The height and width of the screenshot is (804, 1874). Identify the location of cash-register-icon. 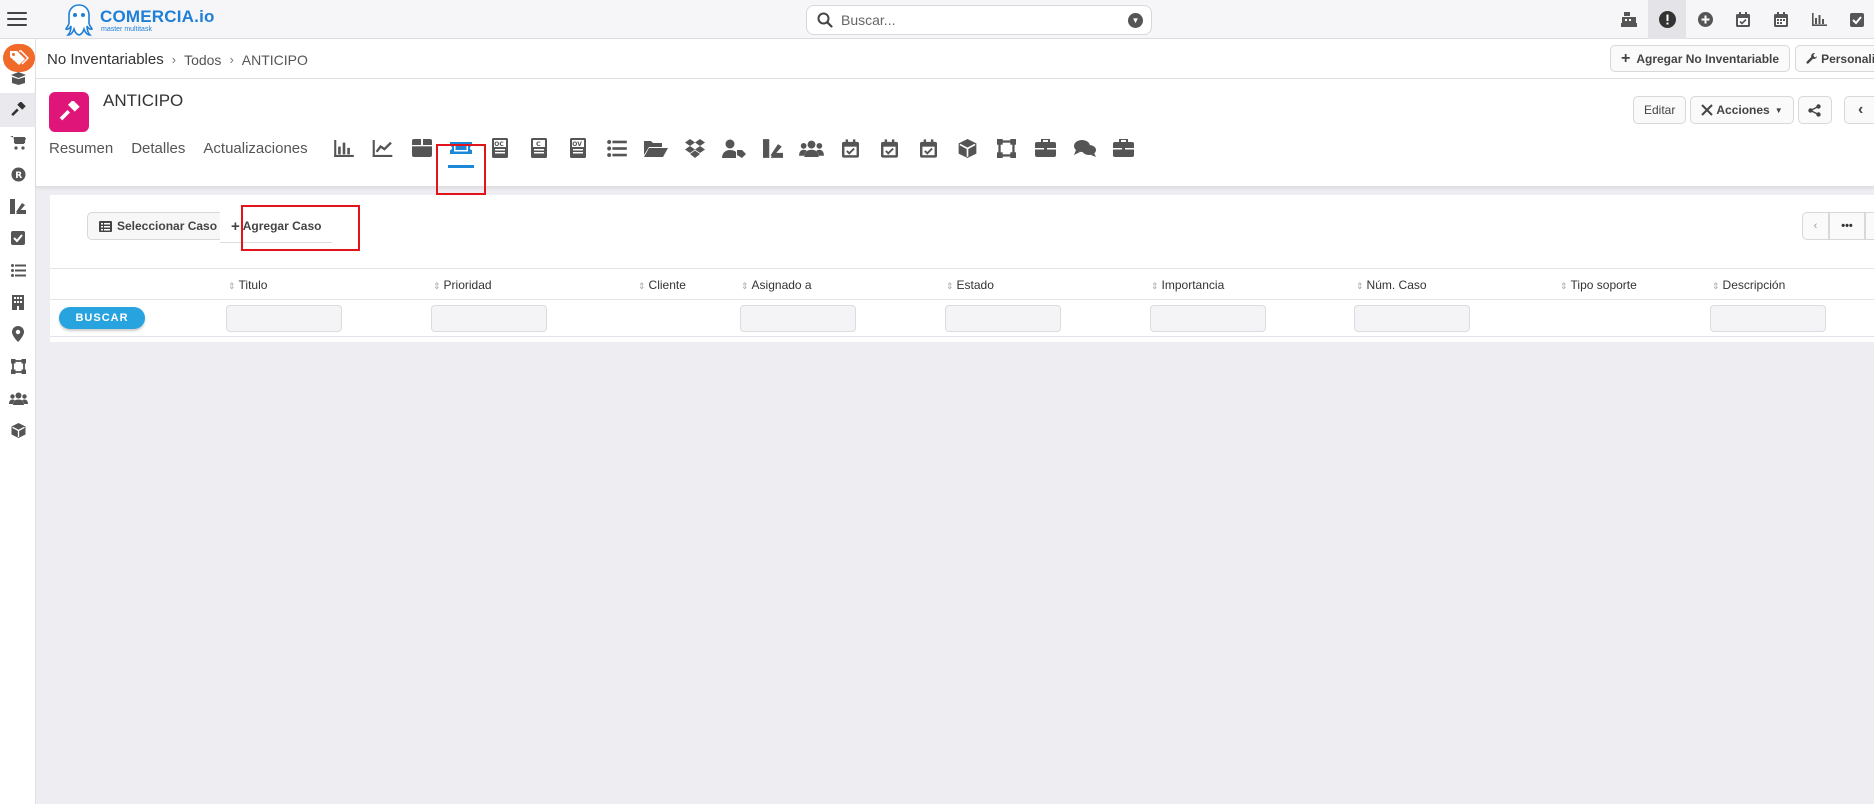
(1629, 19).